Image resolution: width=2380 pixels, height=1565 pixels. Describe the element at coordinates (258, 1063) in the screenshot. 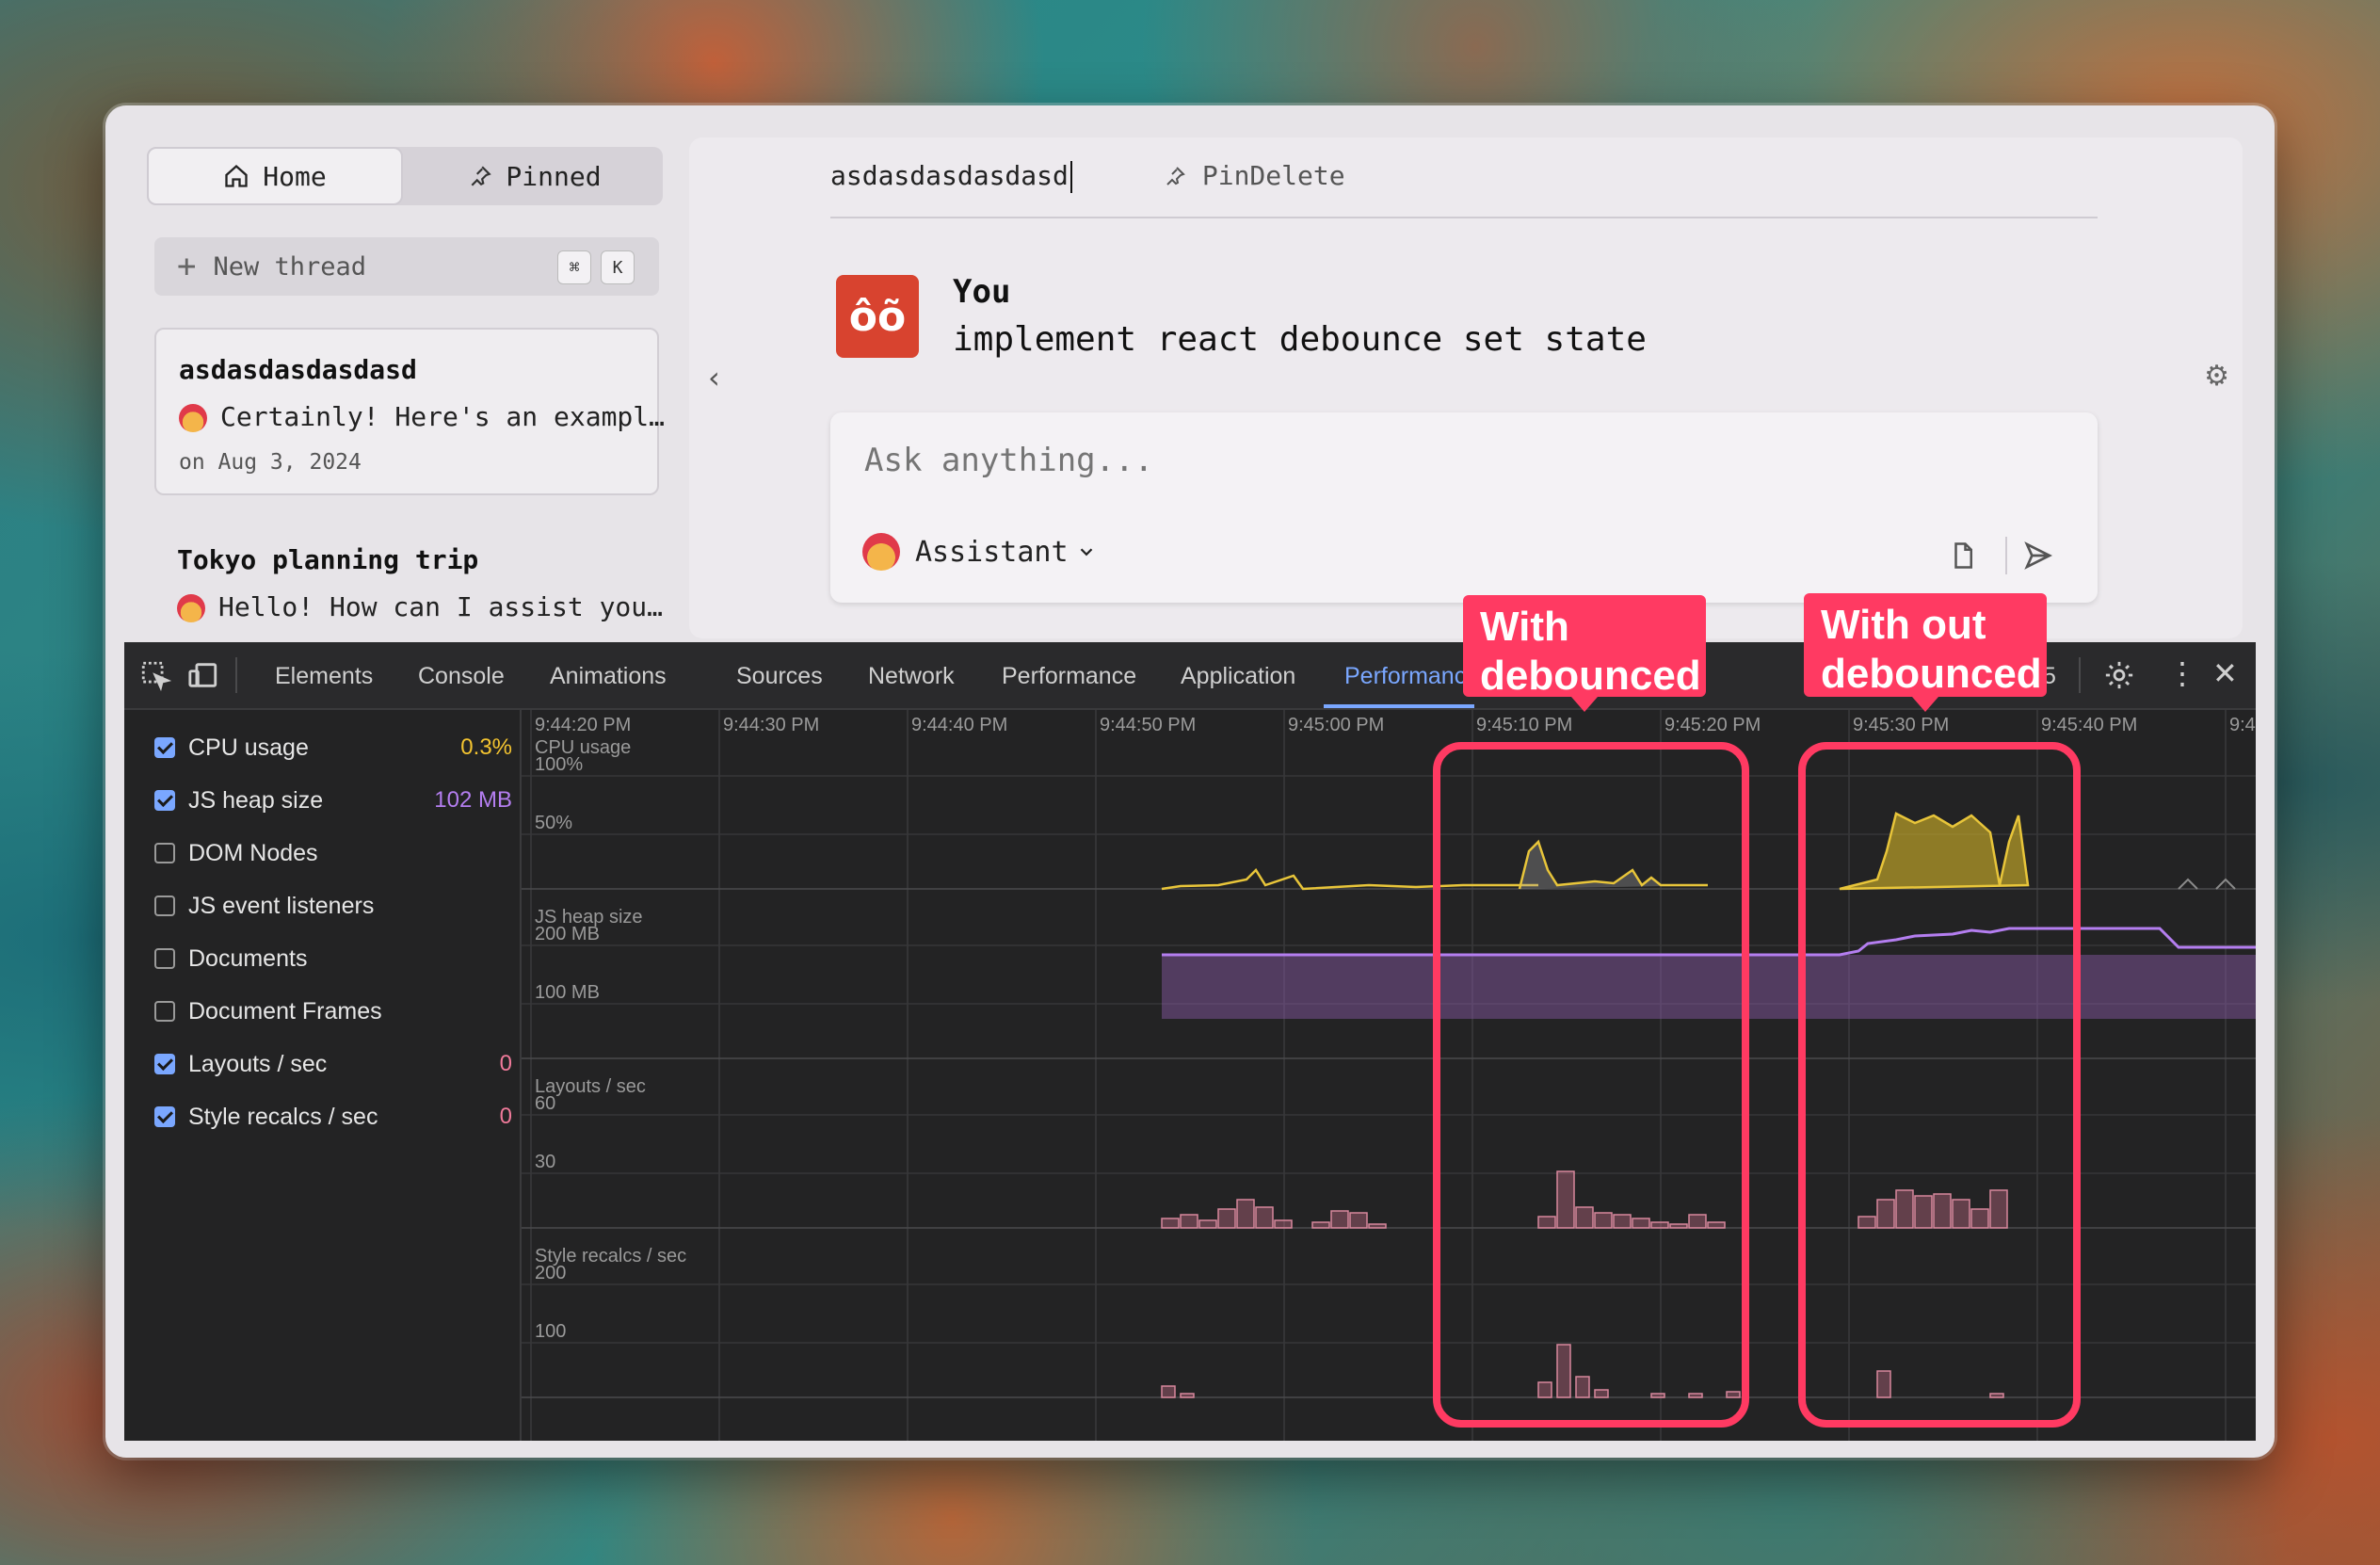

I see `metric-label: Layouts / sec` at that location.